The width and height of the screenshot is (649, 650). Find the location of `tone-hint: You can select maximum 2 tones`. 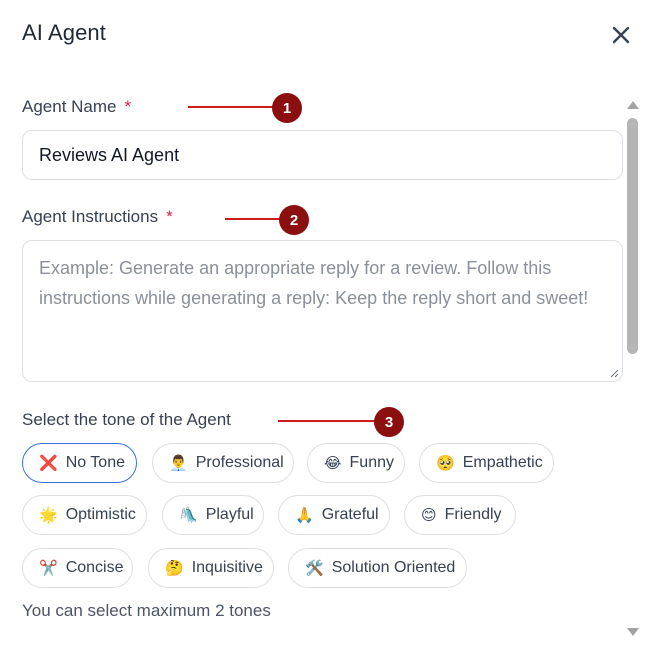

tone-hint: You can select maximum 2 tones is located at coordinates (146, 610).